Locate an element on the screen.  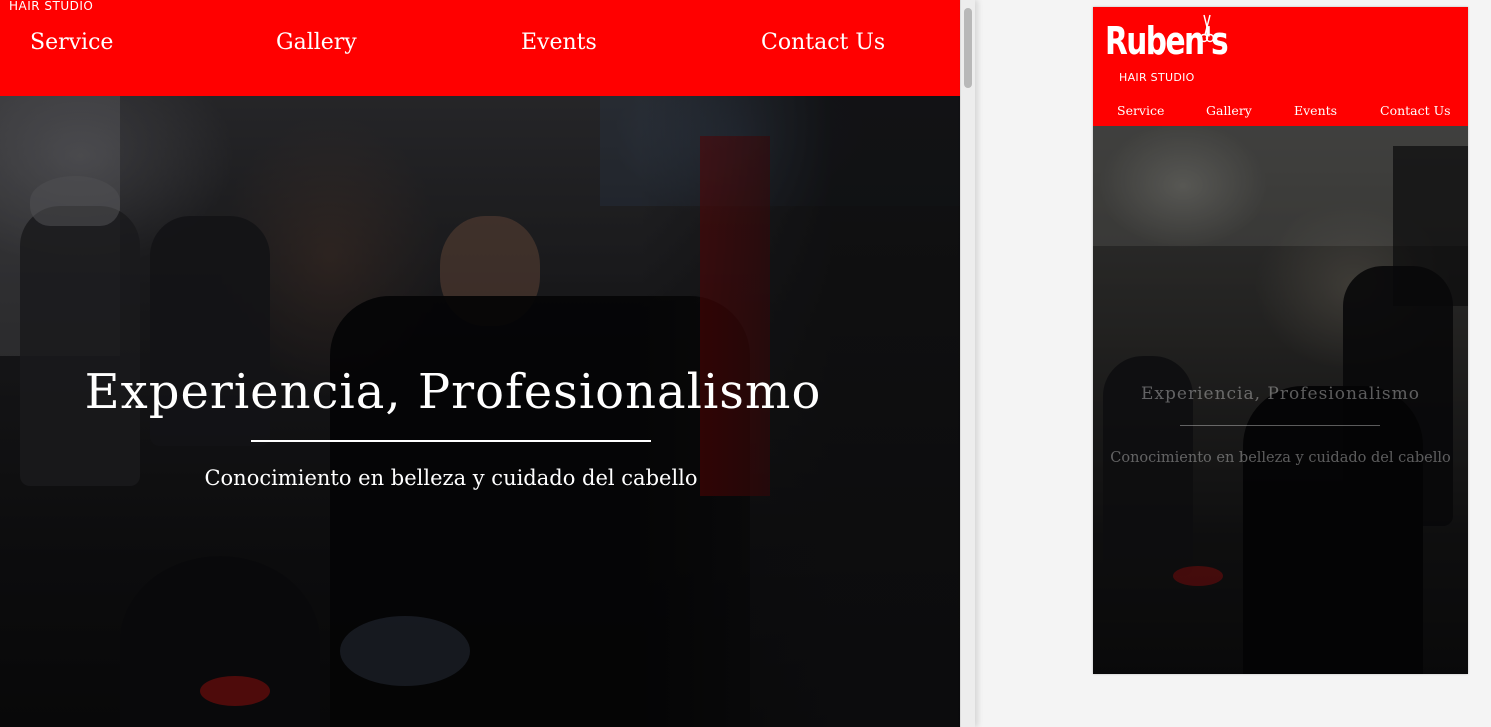
scissors-icon is located at coordinates (1207, 28).